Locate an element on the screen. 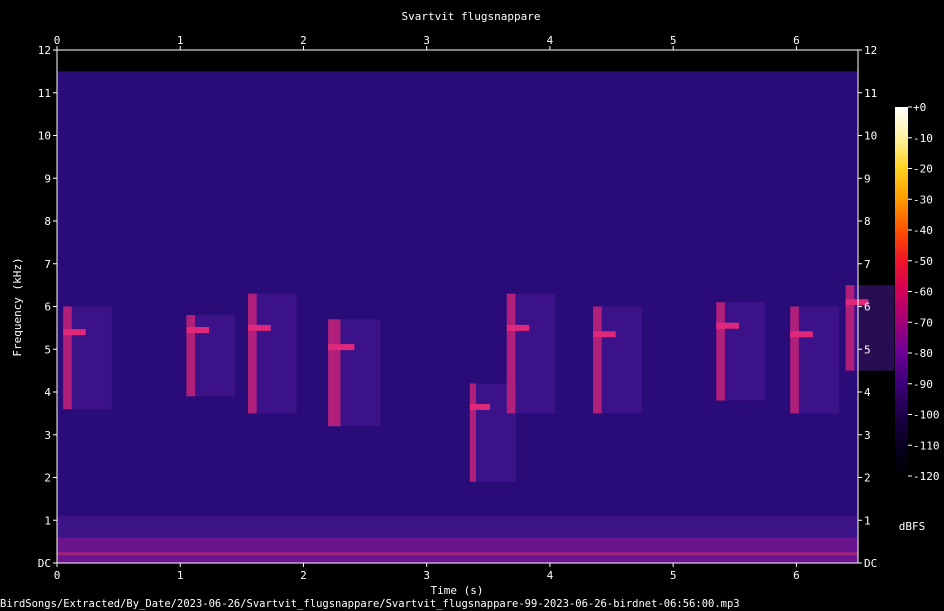  colorbar-tick-label: -110 is located at coordinates (926, 445).